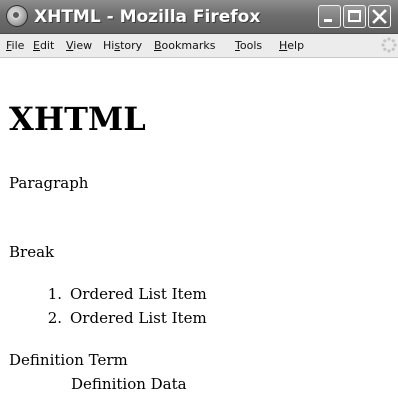  Describe the element at coordinates (49, 183) in the screenshot. I see `paragraph-text: Paragraph` at that location.